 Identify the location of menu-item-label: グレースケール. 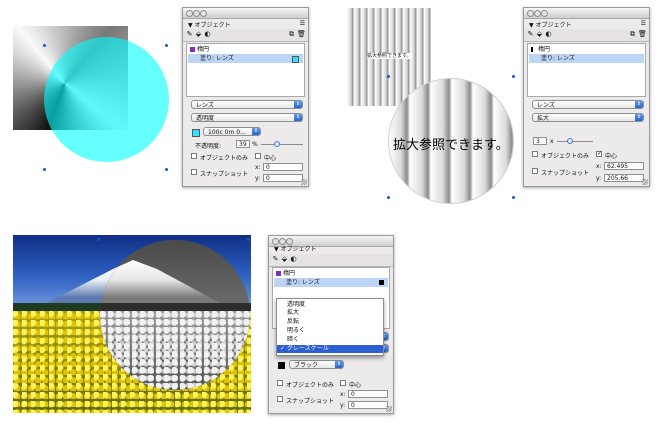
(308, 348).